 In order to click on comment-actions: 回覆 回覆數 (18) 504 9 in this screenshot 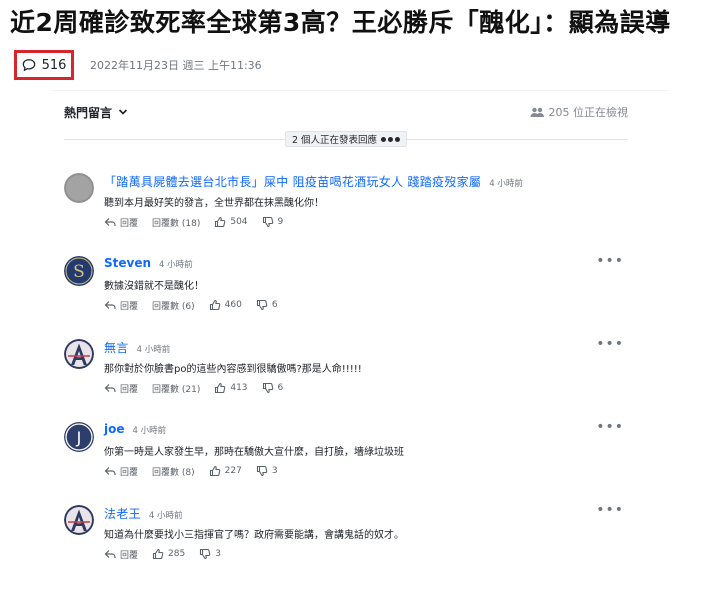, I will do `click(364, 222)`.